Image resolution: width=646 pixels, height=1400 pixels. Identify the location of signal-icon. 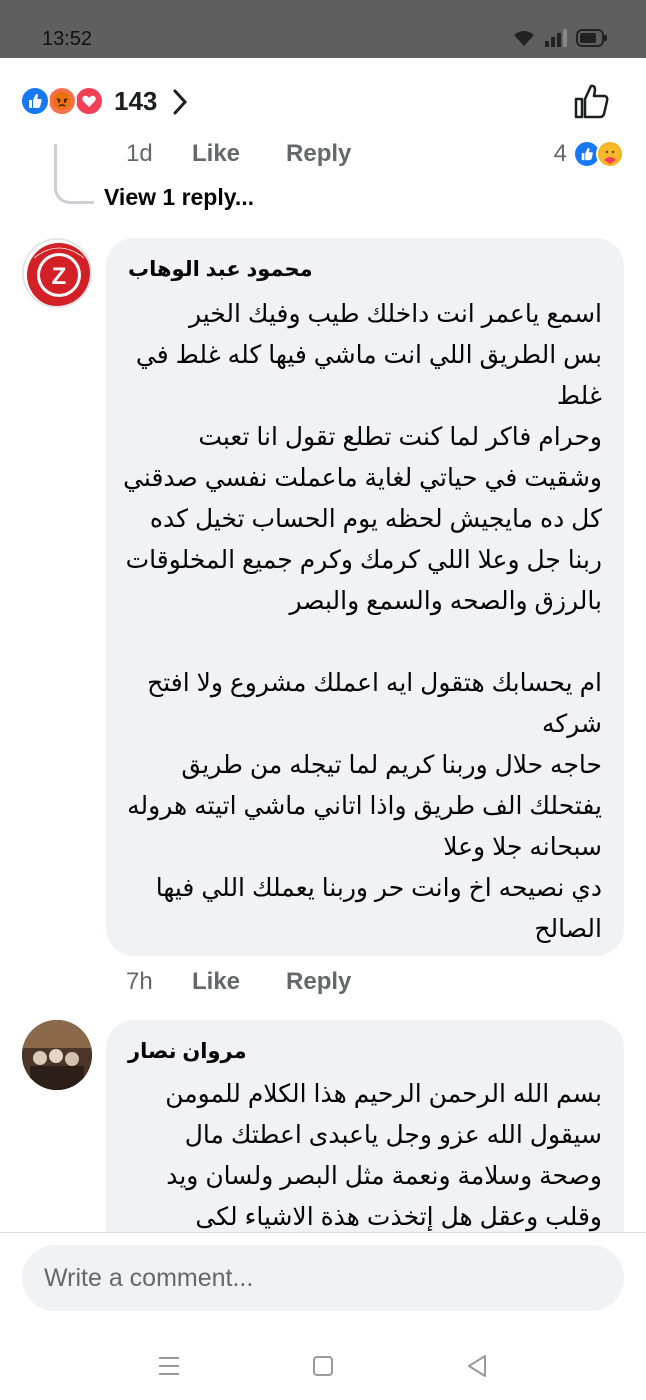
(556, 40).